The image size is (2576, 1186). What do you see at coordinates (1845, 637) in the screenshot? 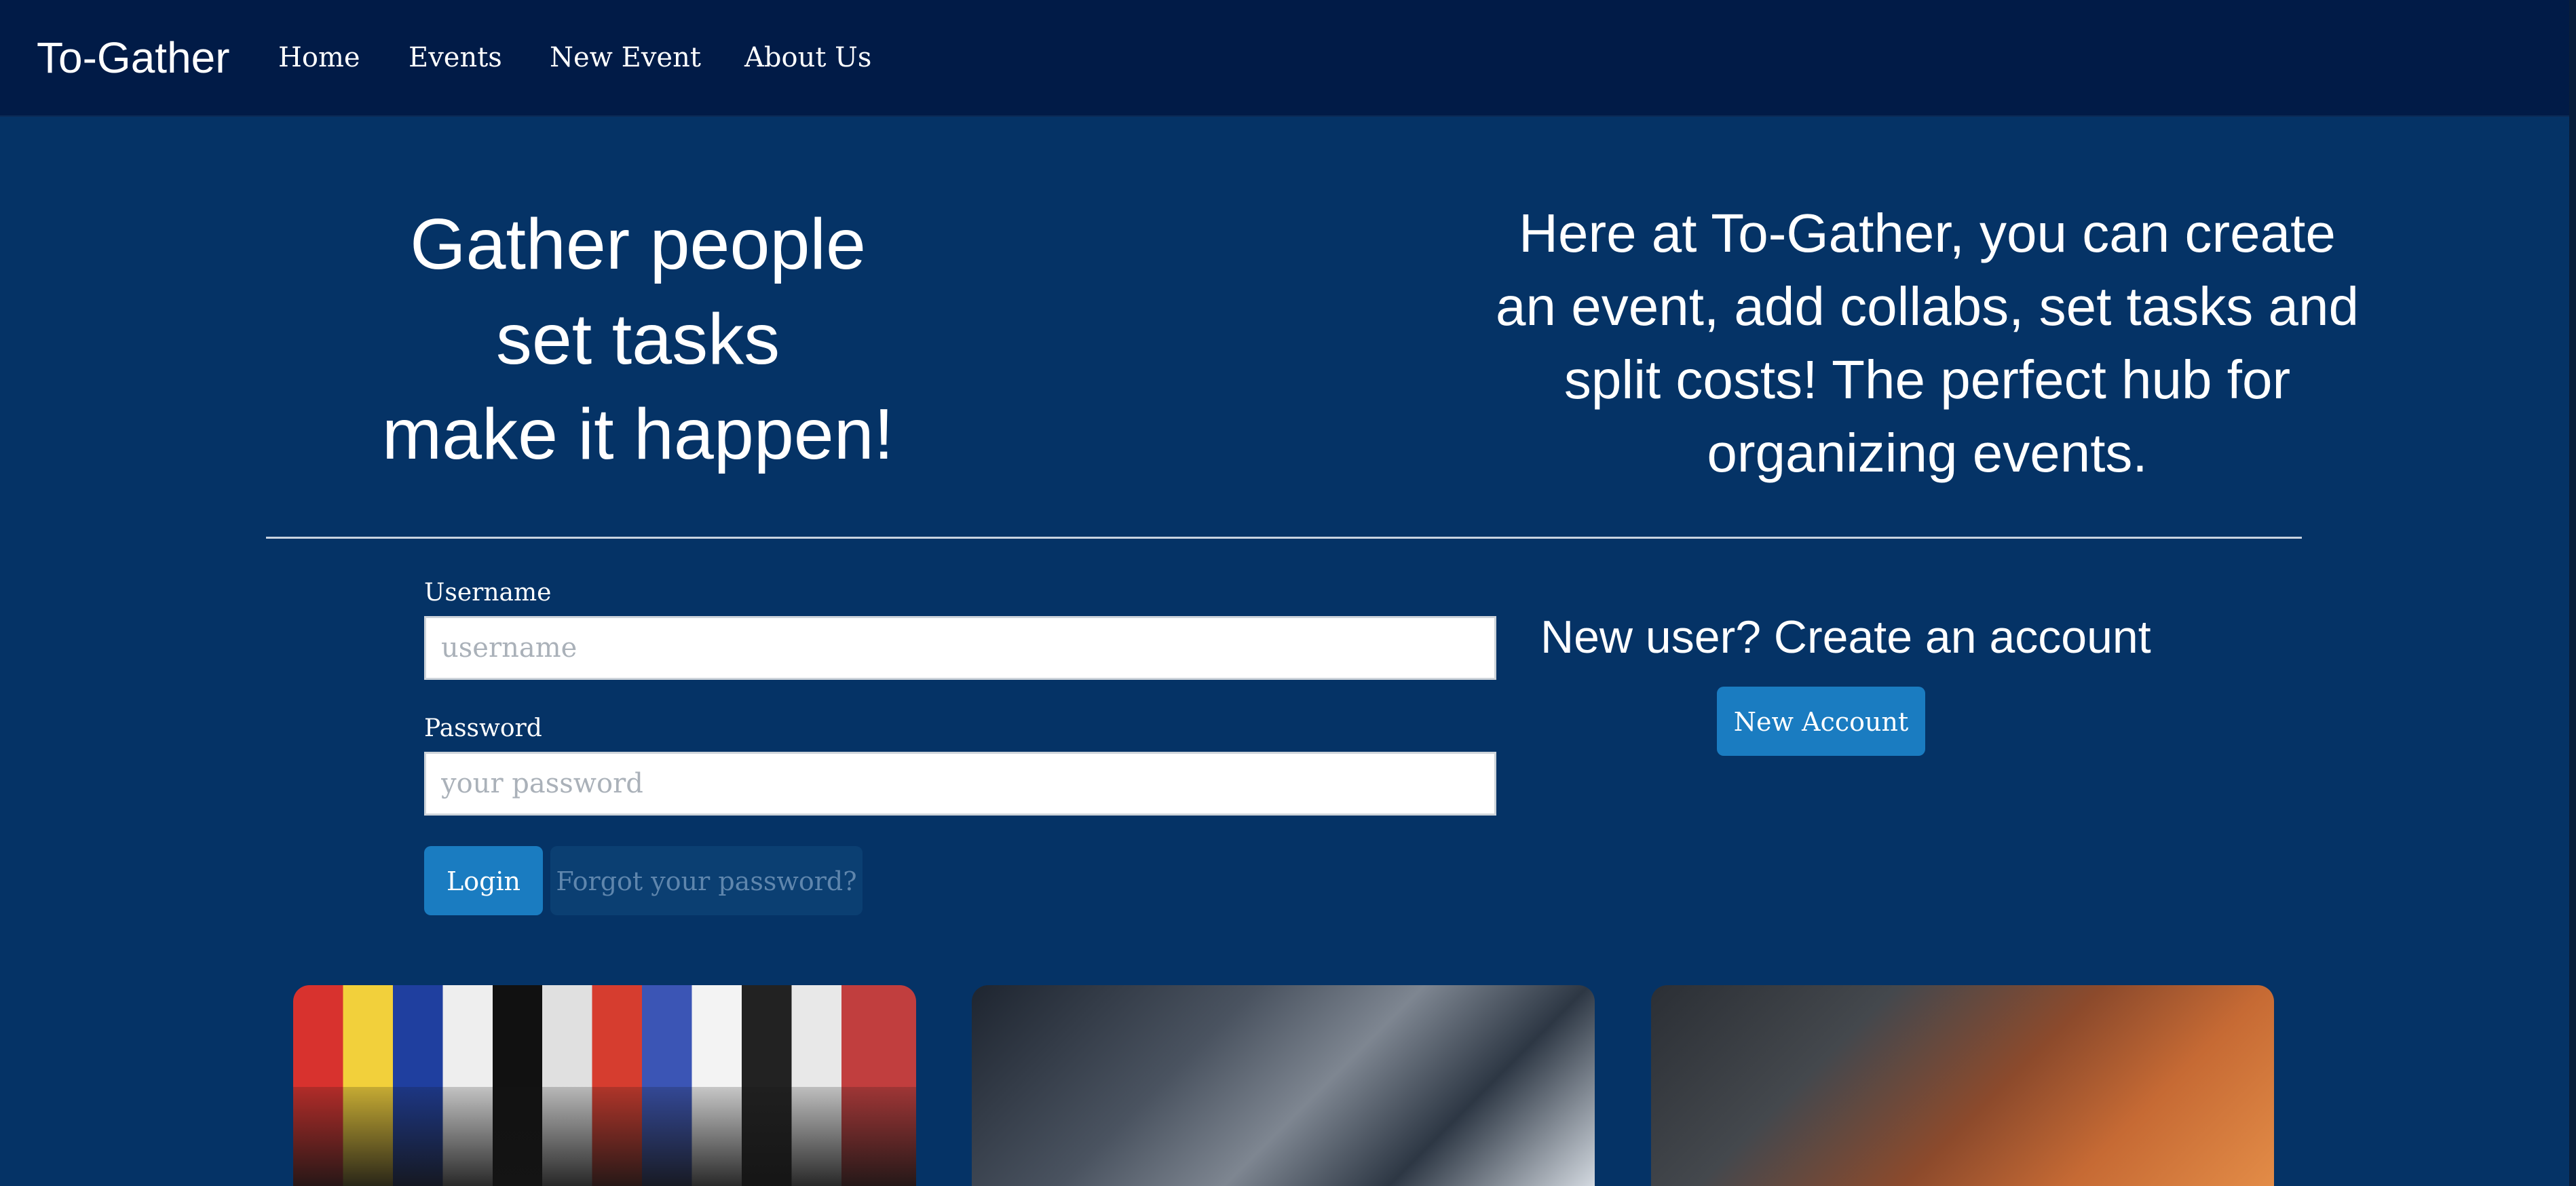
I see `new-user-prompt: New user? Create an account` at bounding box center [1845, 637].